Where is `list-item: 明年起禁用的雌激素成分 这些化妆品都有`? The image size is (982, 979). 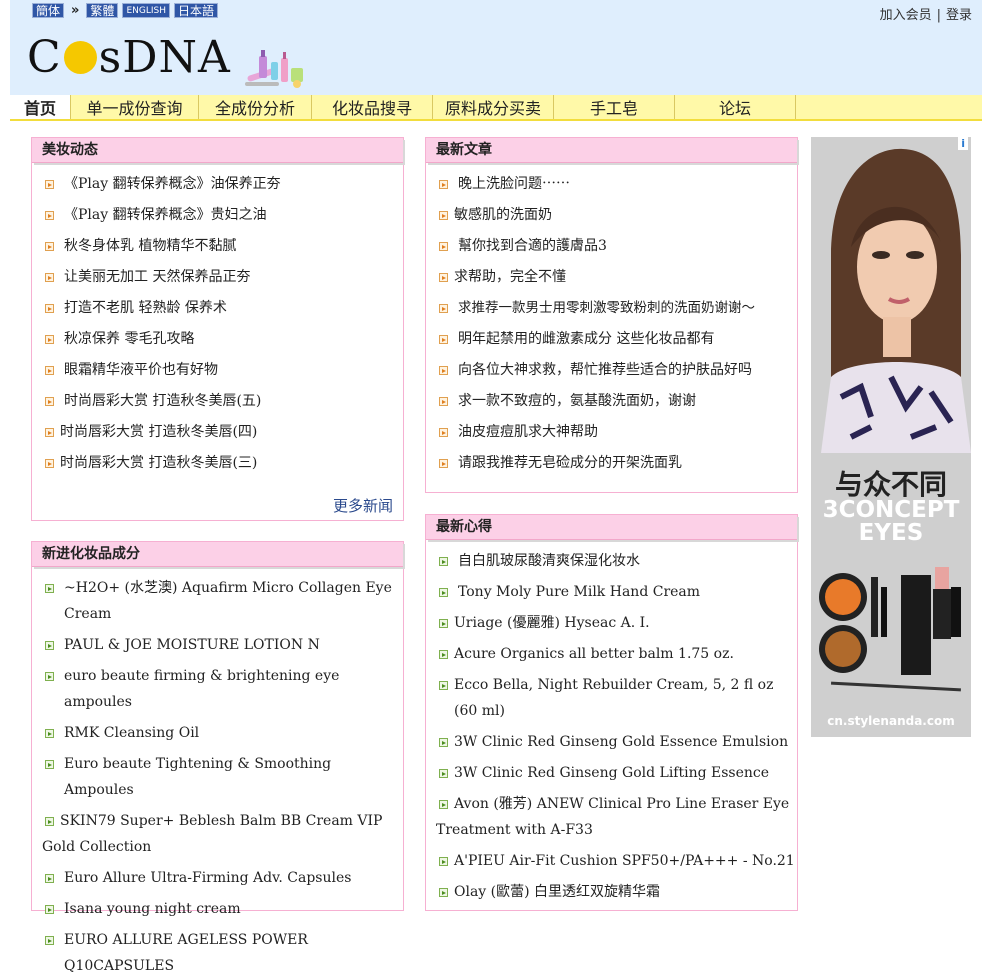
list-item: 明年起禁用的雌激素成分 这些化妆品都有 is located at coordinates (616, 339).